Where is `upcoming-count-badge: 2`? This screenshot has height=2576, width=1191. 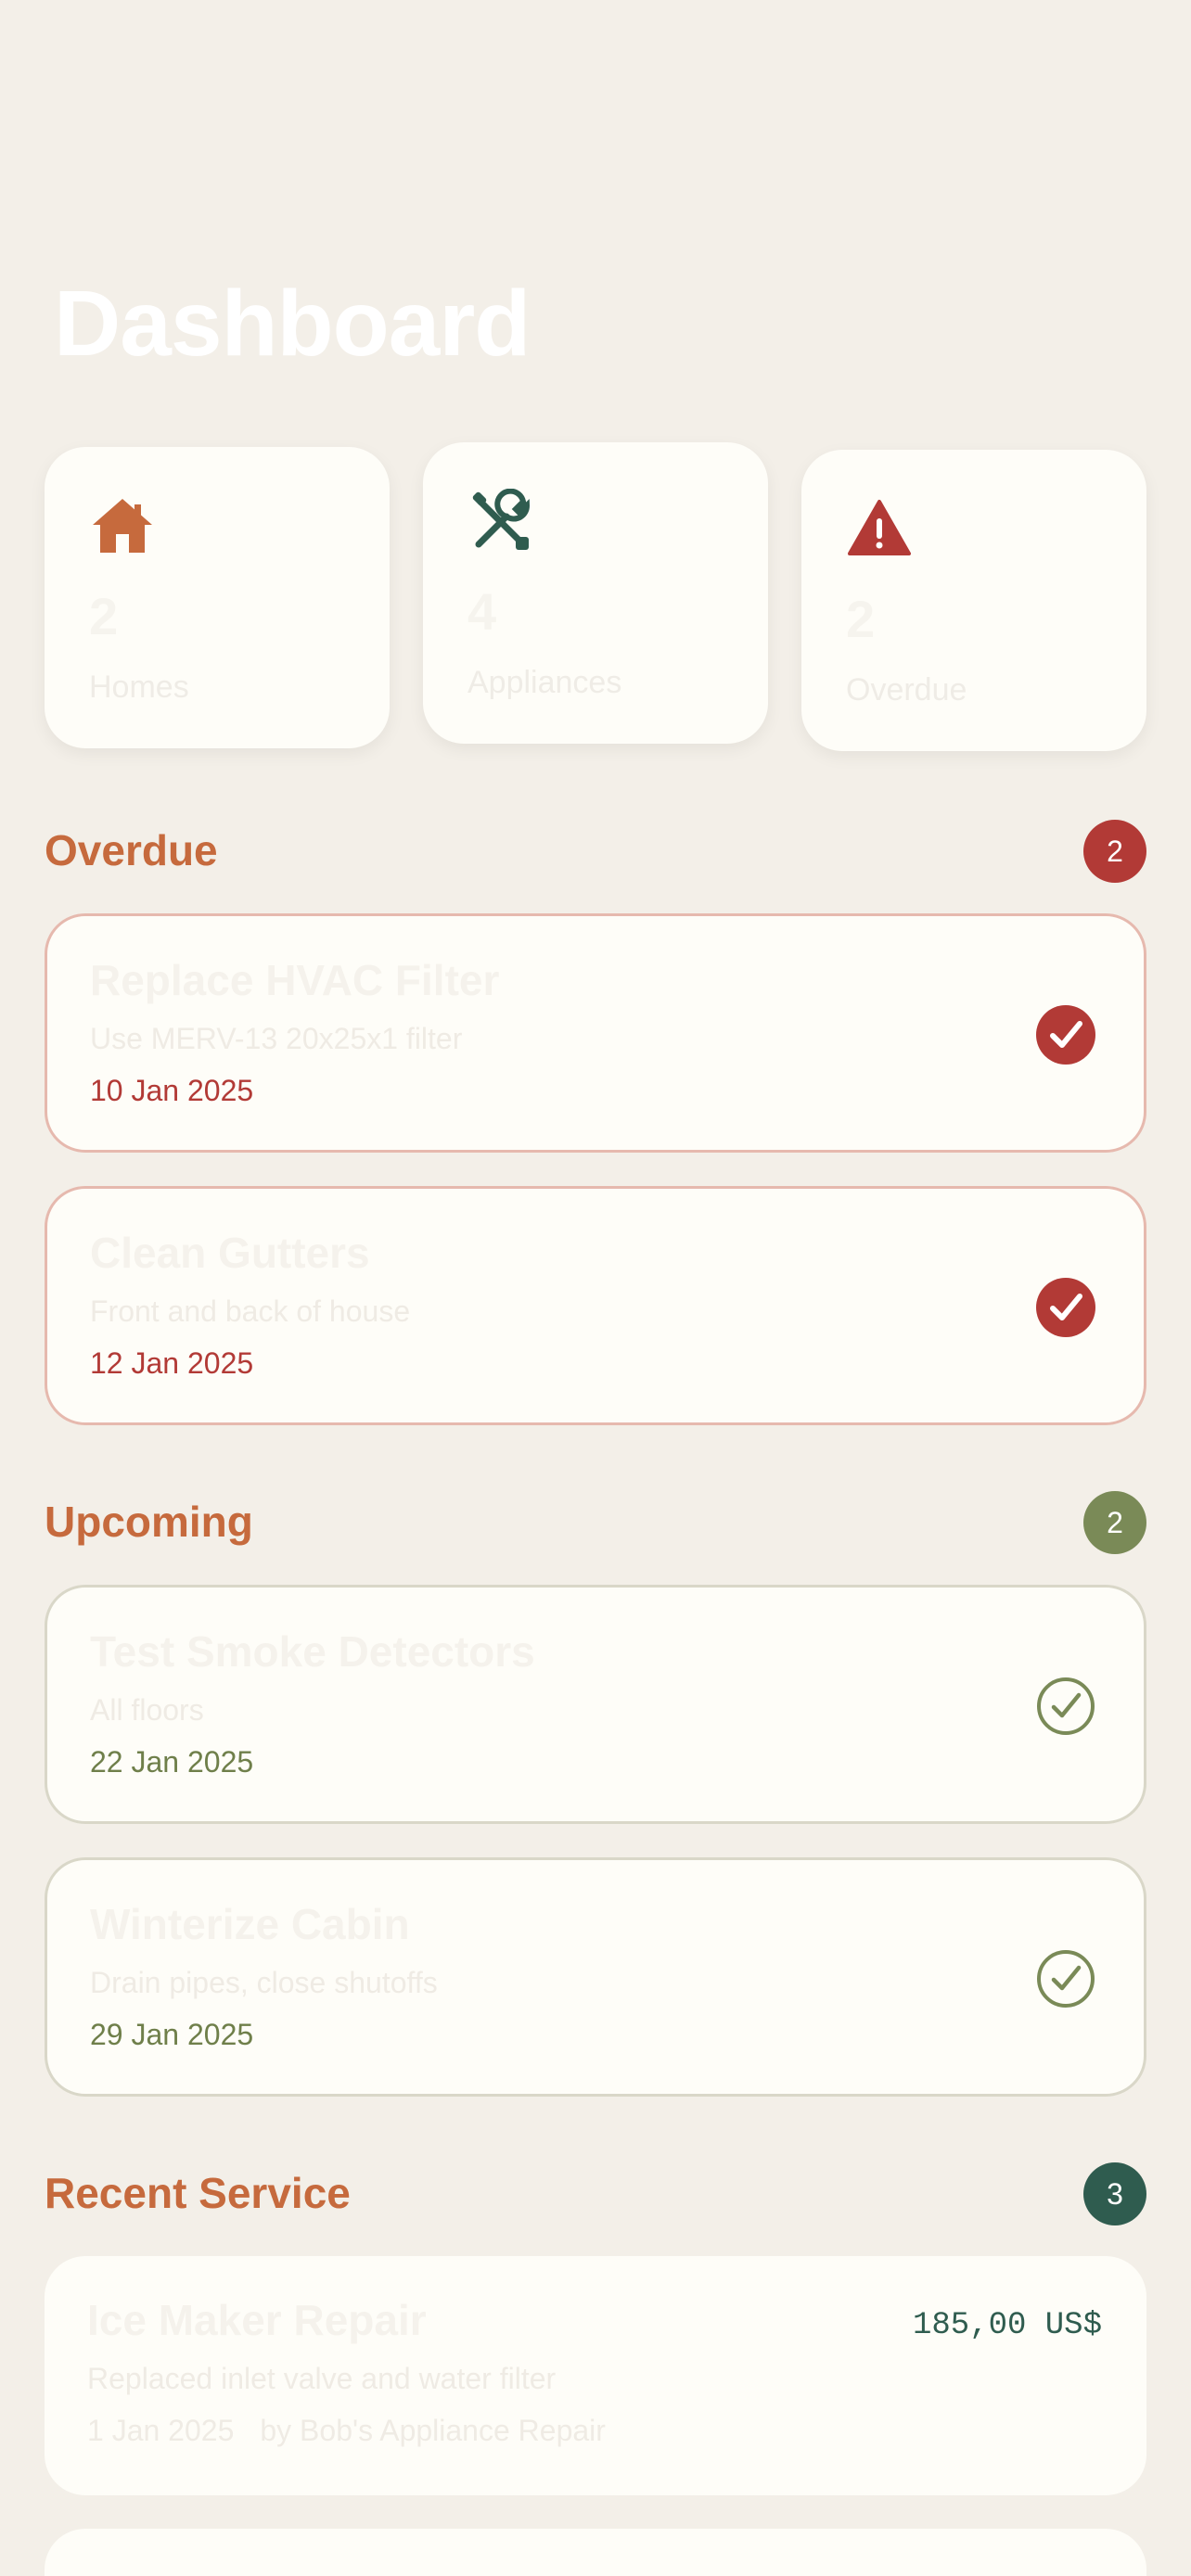
upcoming-count-badge: 2 is located at coordinates (1114, 1522).